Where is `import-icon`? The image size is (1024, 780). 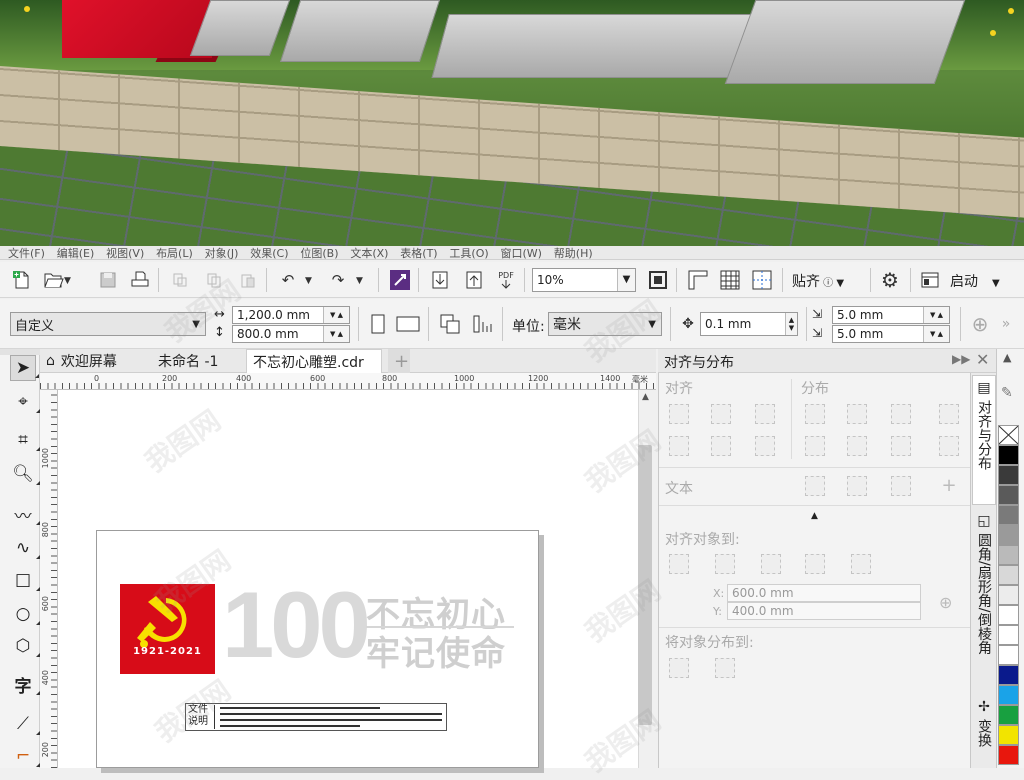
import-icon is located at coordinates (440, 280).